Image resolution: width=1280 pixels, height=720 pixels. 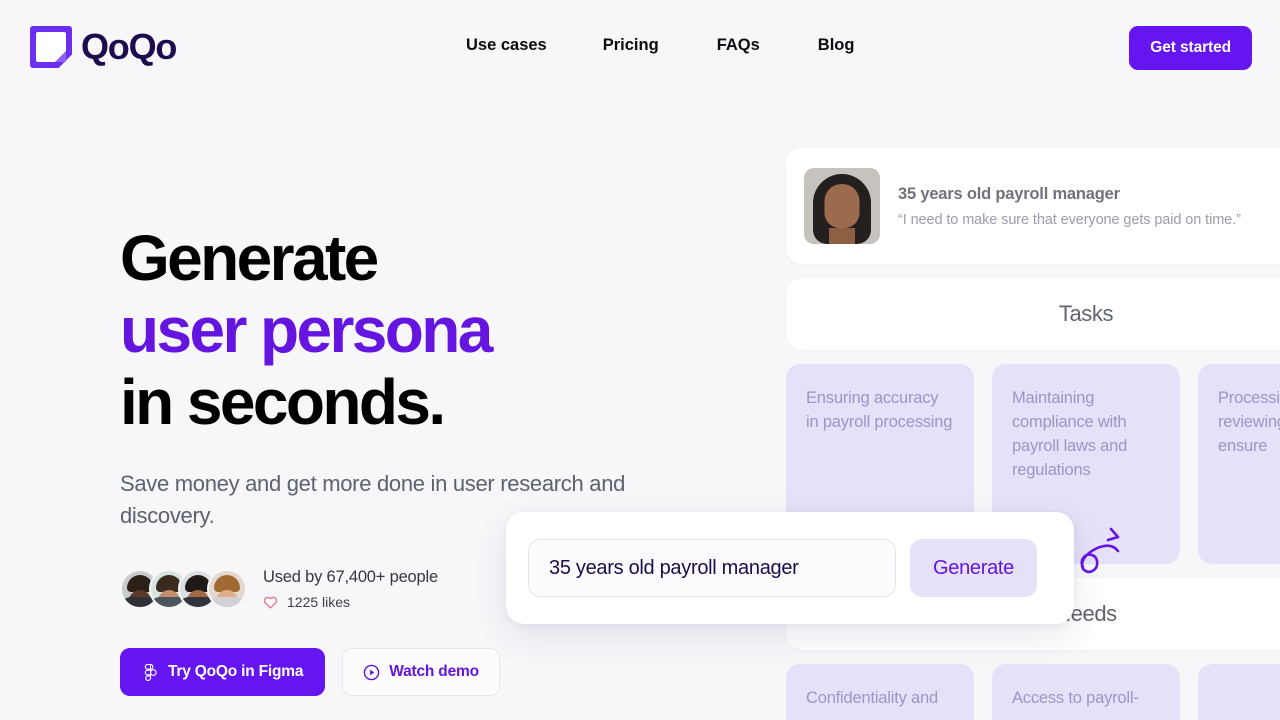 What do you see at coordinates (371, 672) in the screenshot?
I see `play-circle-icon` at bounding box center [371, 672].